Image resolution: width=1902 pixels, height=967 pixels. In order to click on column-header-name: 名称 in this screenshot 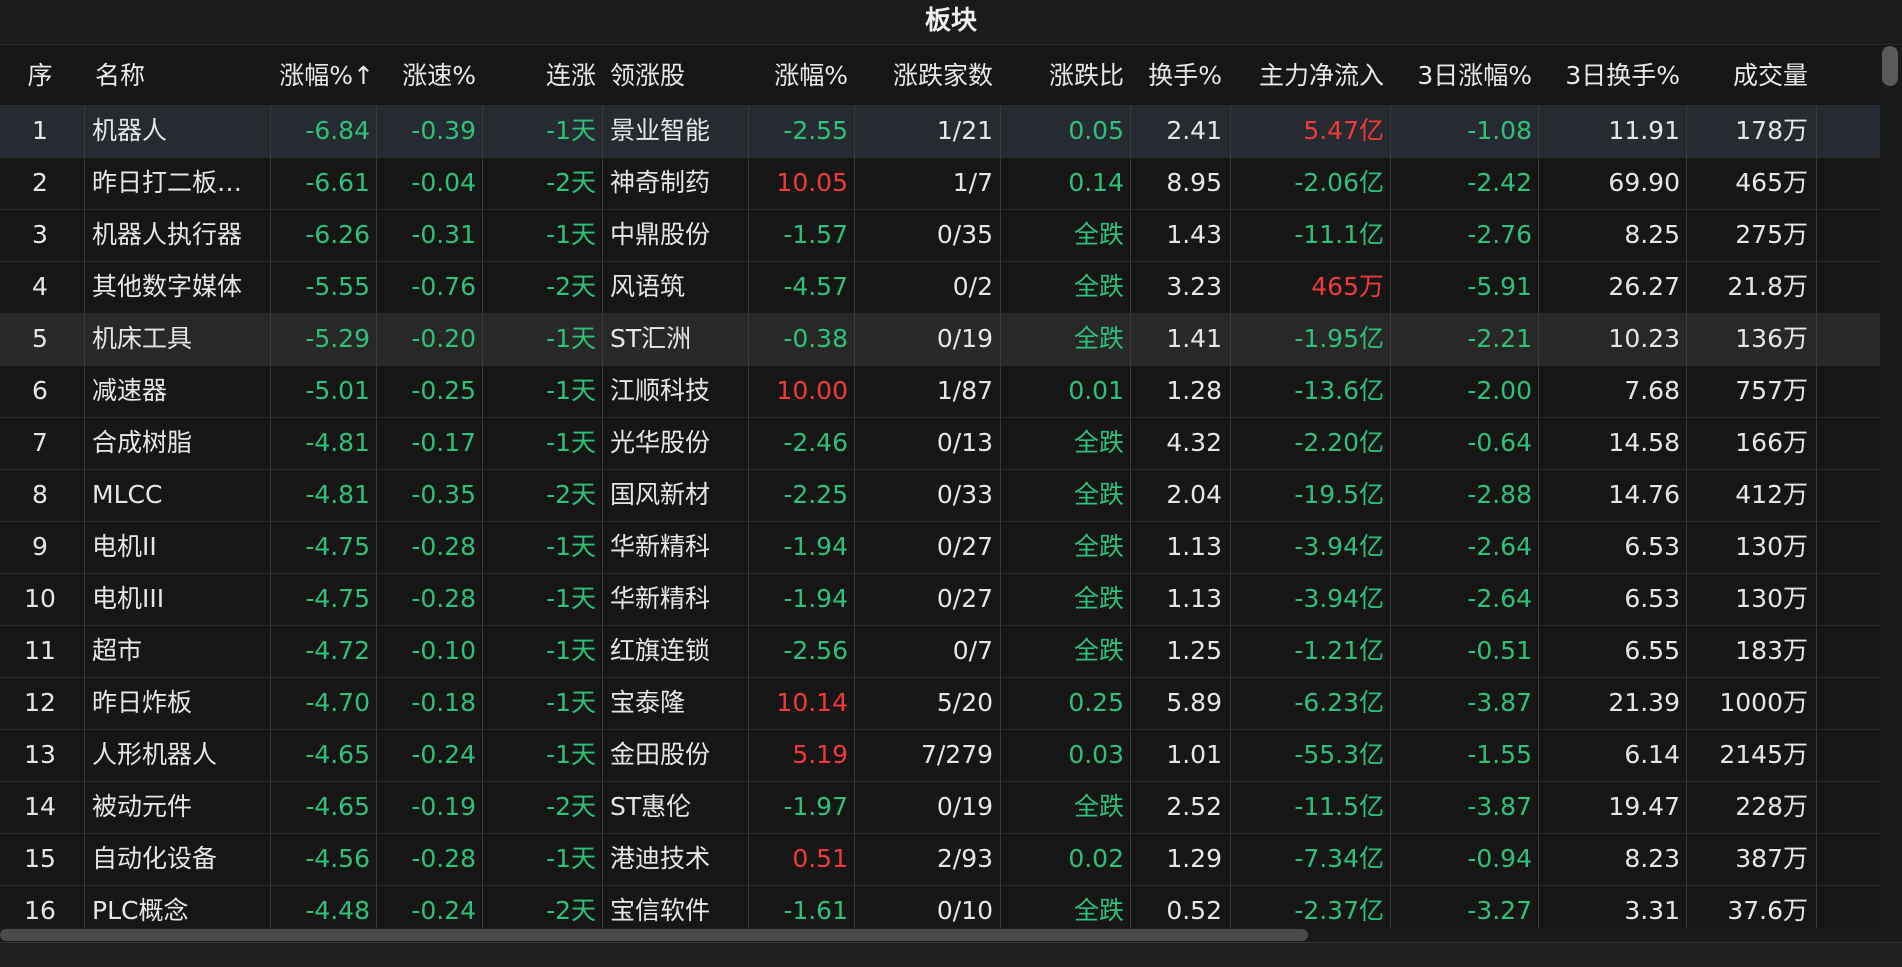, I will do `click(155, 76)`.